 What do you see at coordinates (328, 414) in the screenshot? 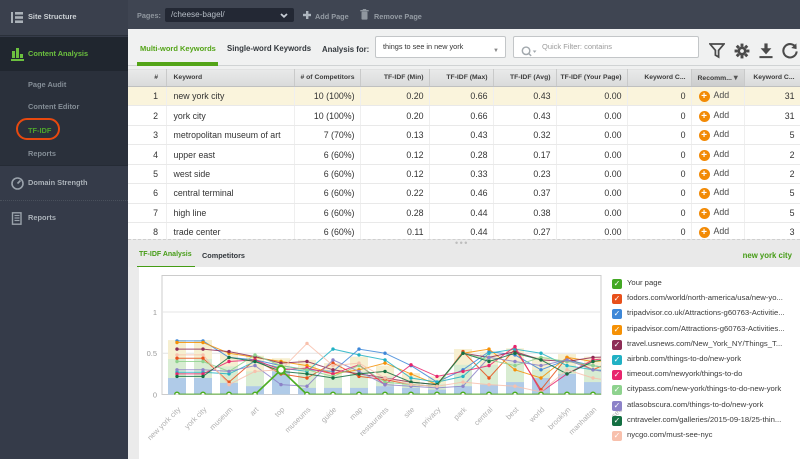
I see `svg-text: guide` at bounding box center [328, 414].